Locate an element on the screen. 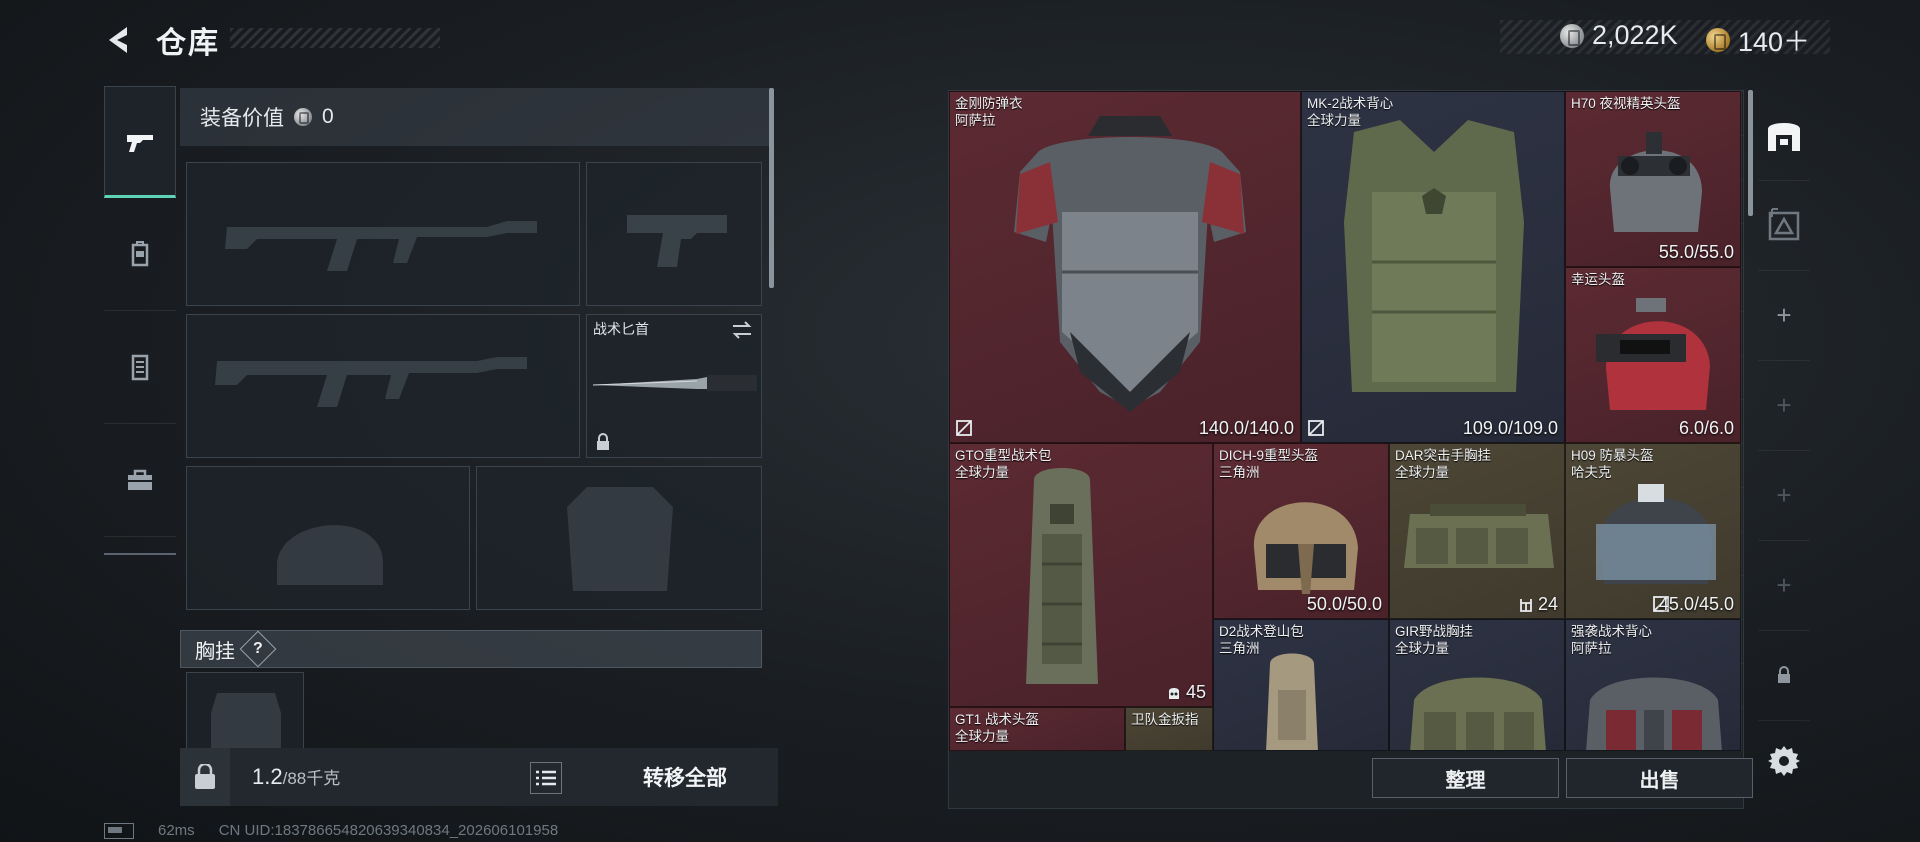 The width and height of the screenshot is (1920, 842). storage-item: GT1 战术头盔 全球力量 is located at coordinates (1037, 729).